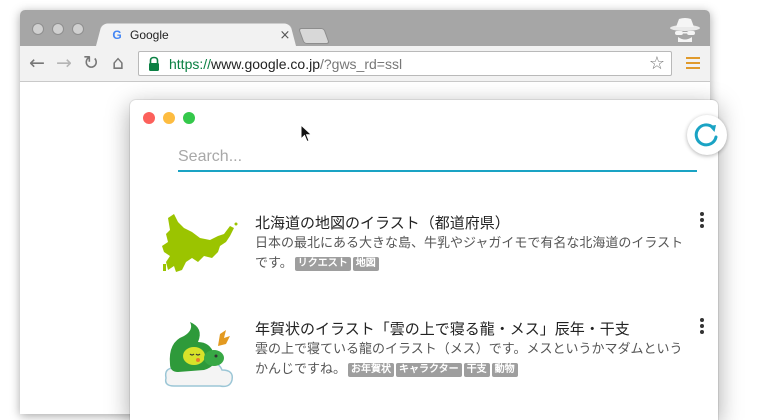  Describe the element at coordinates (442, 328) in the screenshot. I see `result-title: 年賀状のイラスト「雲の上で寝る龍・メス」辰年・干支` at that location.